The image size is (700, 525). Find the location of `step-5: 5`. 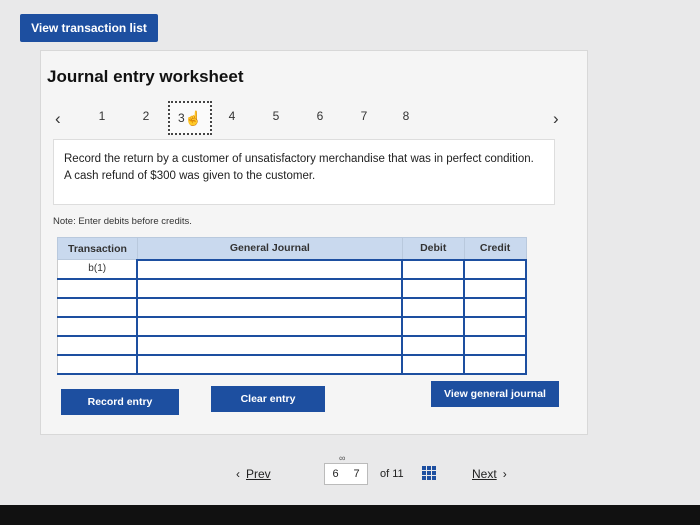

step-5: 5 is located at coordinates (276, 116).